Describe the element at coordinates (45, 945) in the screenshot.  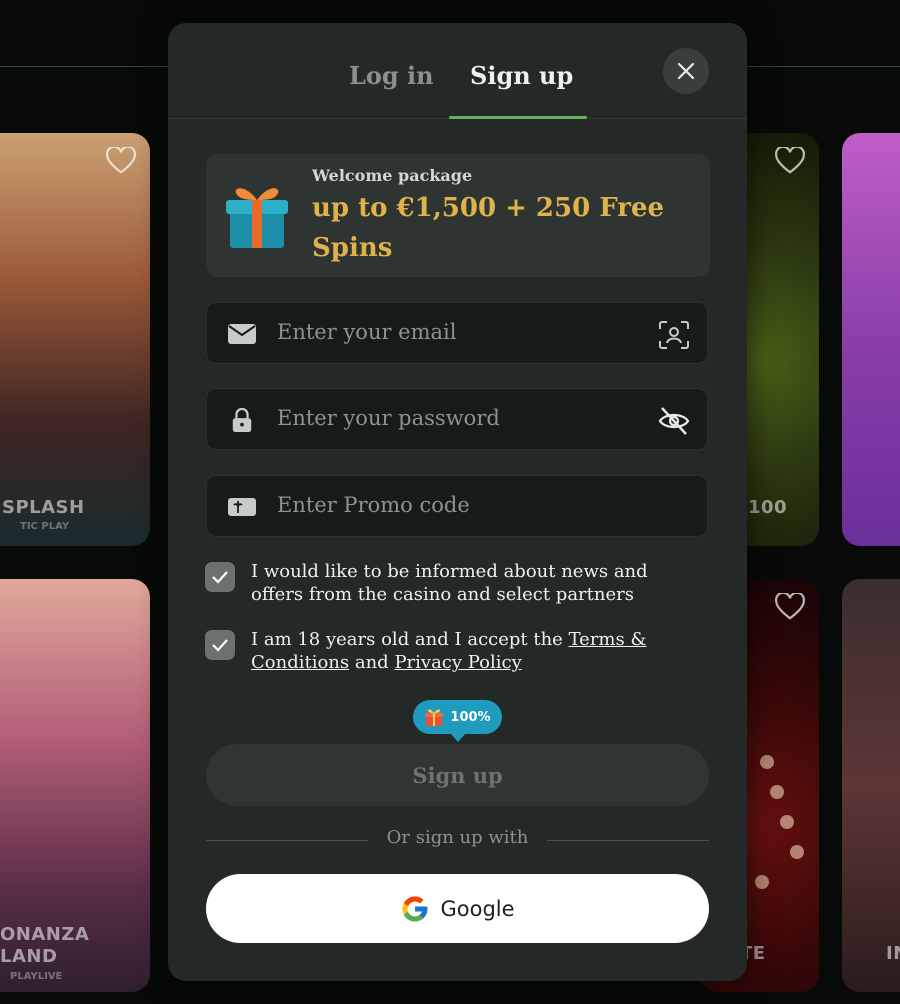
I see `game-card-title: ONANZA LAND` at that location.